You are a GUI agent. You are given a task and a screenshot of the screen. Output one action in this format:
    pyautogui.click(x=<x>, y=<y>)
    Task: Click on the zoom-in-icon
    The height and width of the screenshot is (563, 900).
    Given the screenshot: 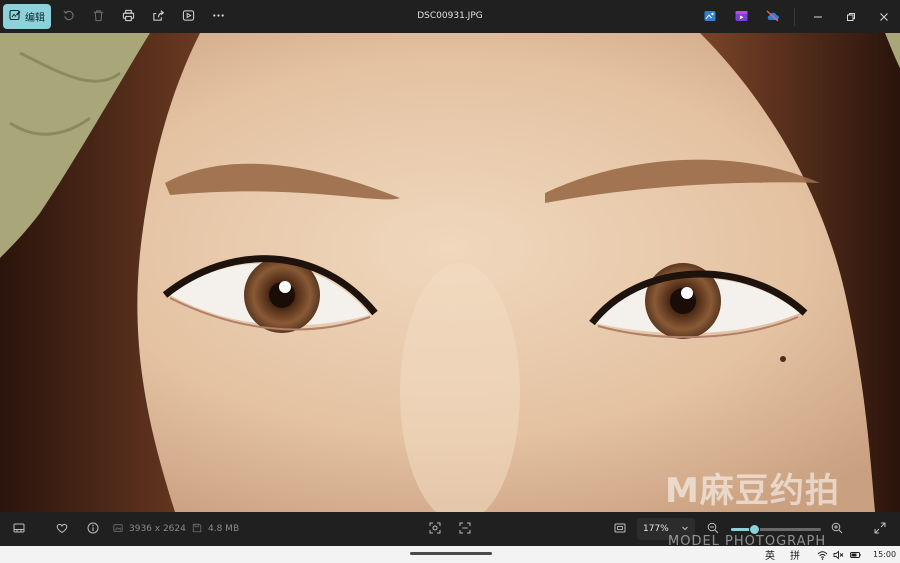 What is the action you would take?
    pyautogui.click(x=837, y=529)
    